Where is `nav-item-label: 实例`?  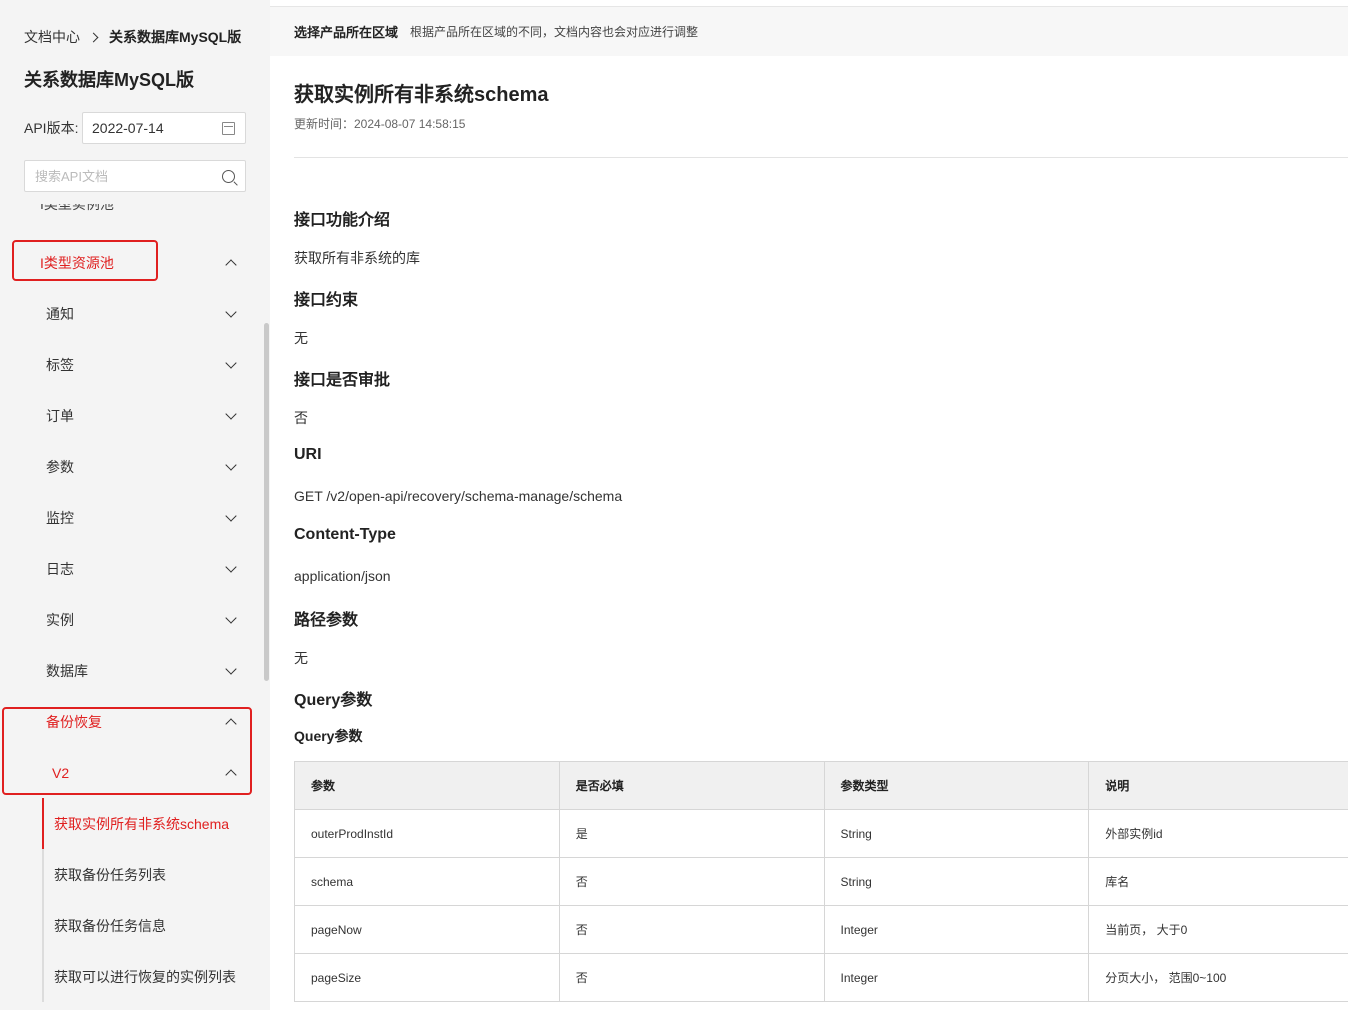
nav-item-label: 实例 is located at coordinates (60, 619).